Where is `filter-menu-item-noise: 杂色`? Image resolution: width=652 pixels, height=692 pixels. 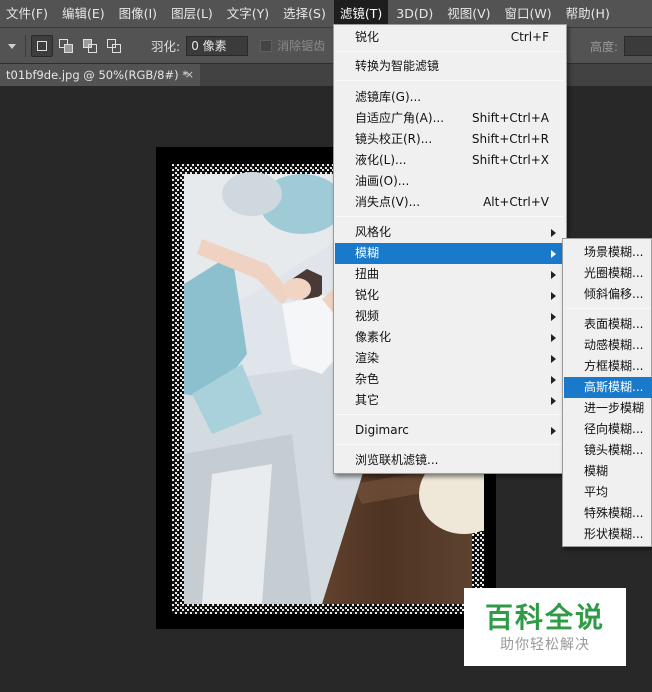 filter-menu-item-noise: 杂色 is located at coordinates (450, 379).